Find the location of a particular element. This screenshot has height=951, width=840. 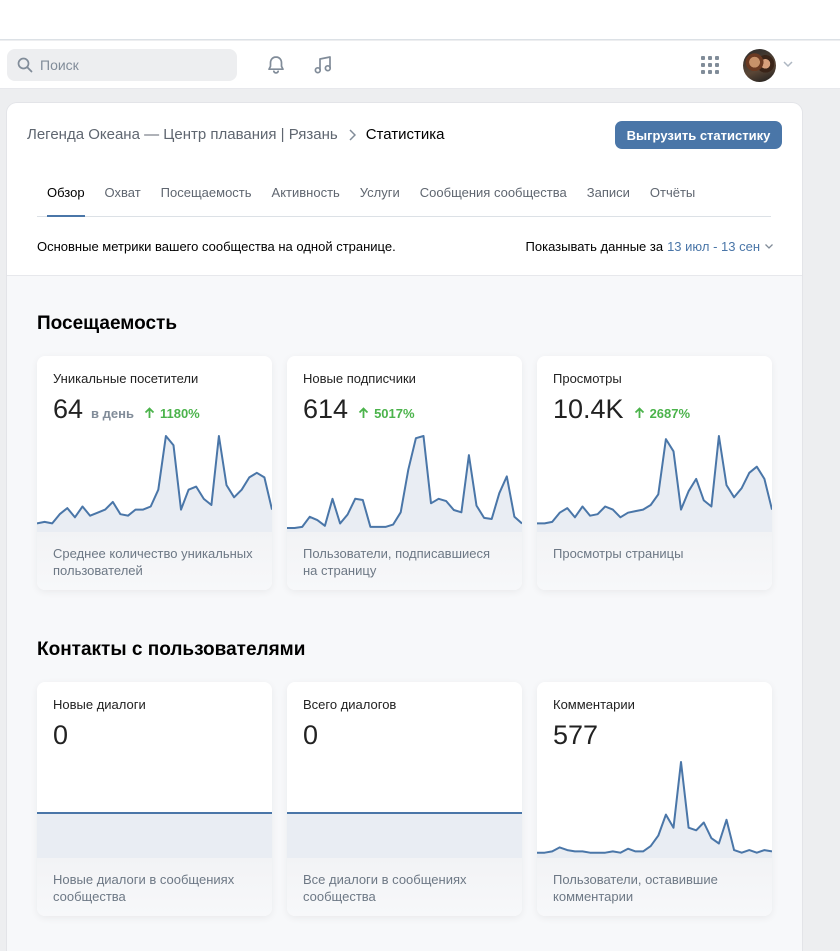

breadcrumb-current: Статистика is located at coordinates (405, 134).